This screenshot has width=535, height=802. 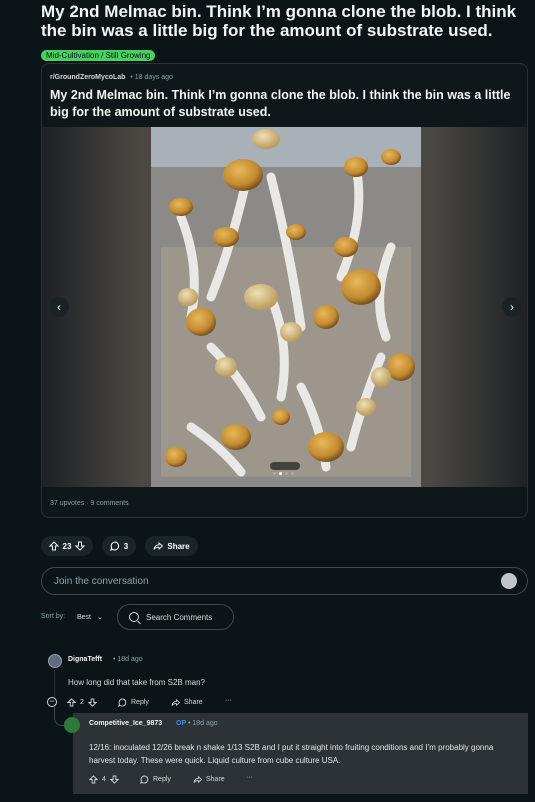 I want to click on crosspost-meta: r/GroundZeroMycoLab • 18 days ago, so click(x=111, y=77).